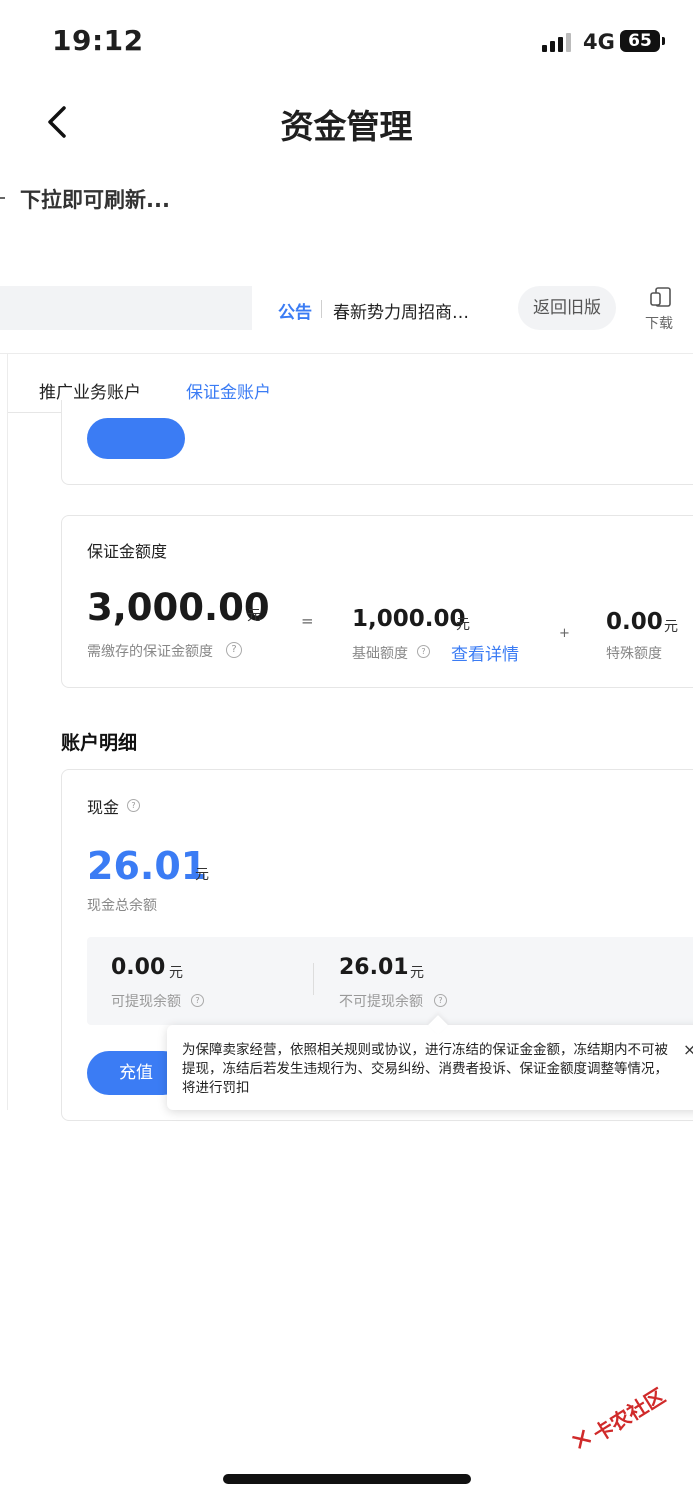 The height and width of the screenshot is (1500, 693). Describe the element at coordinates (671, 627) in the screenshot. I see `special-quota-unit: 元` at that location.